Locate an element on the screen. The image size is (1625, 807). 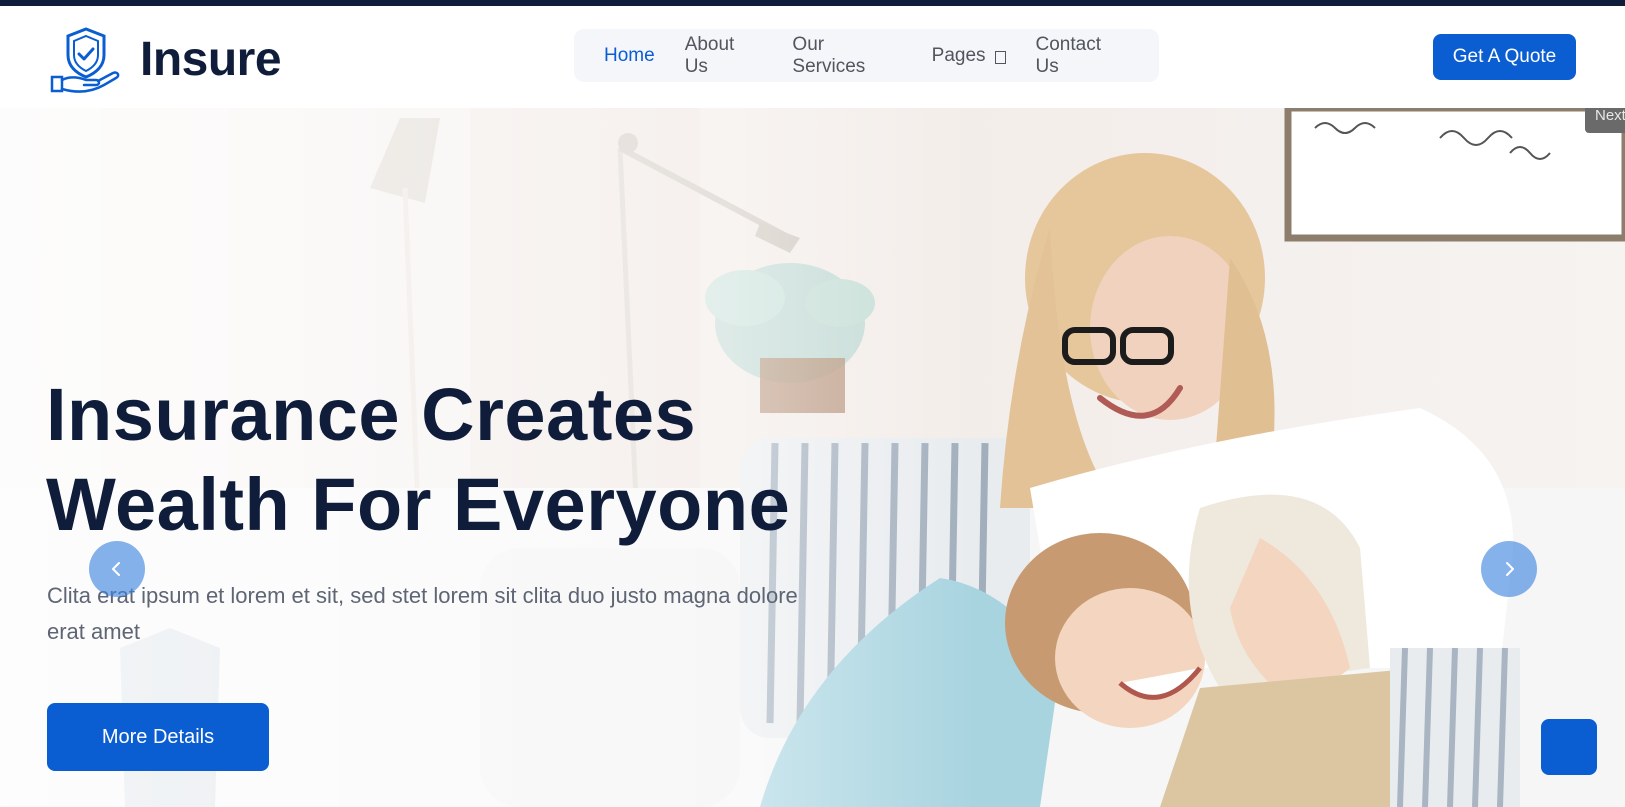
carousel-next-button is located at coordinates (1509, 569).